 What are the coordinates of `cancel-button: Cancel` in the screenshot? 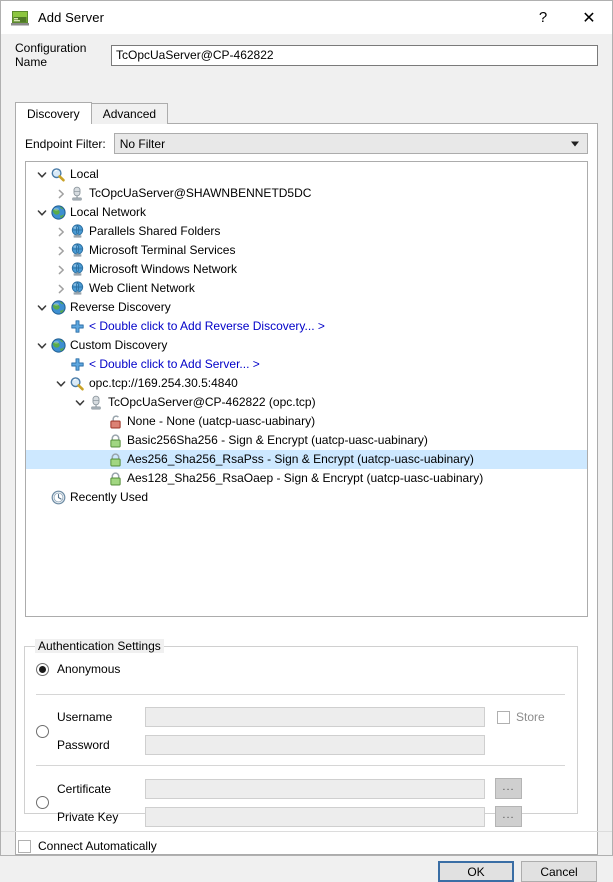 It's located at (559, 871).